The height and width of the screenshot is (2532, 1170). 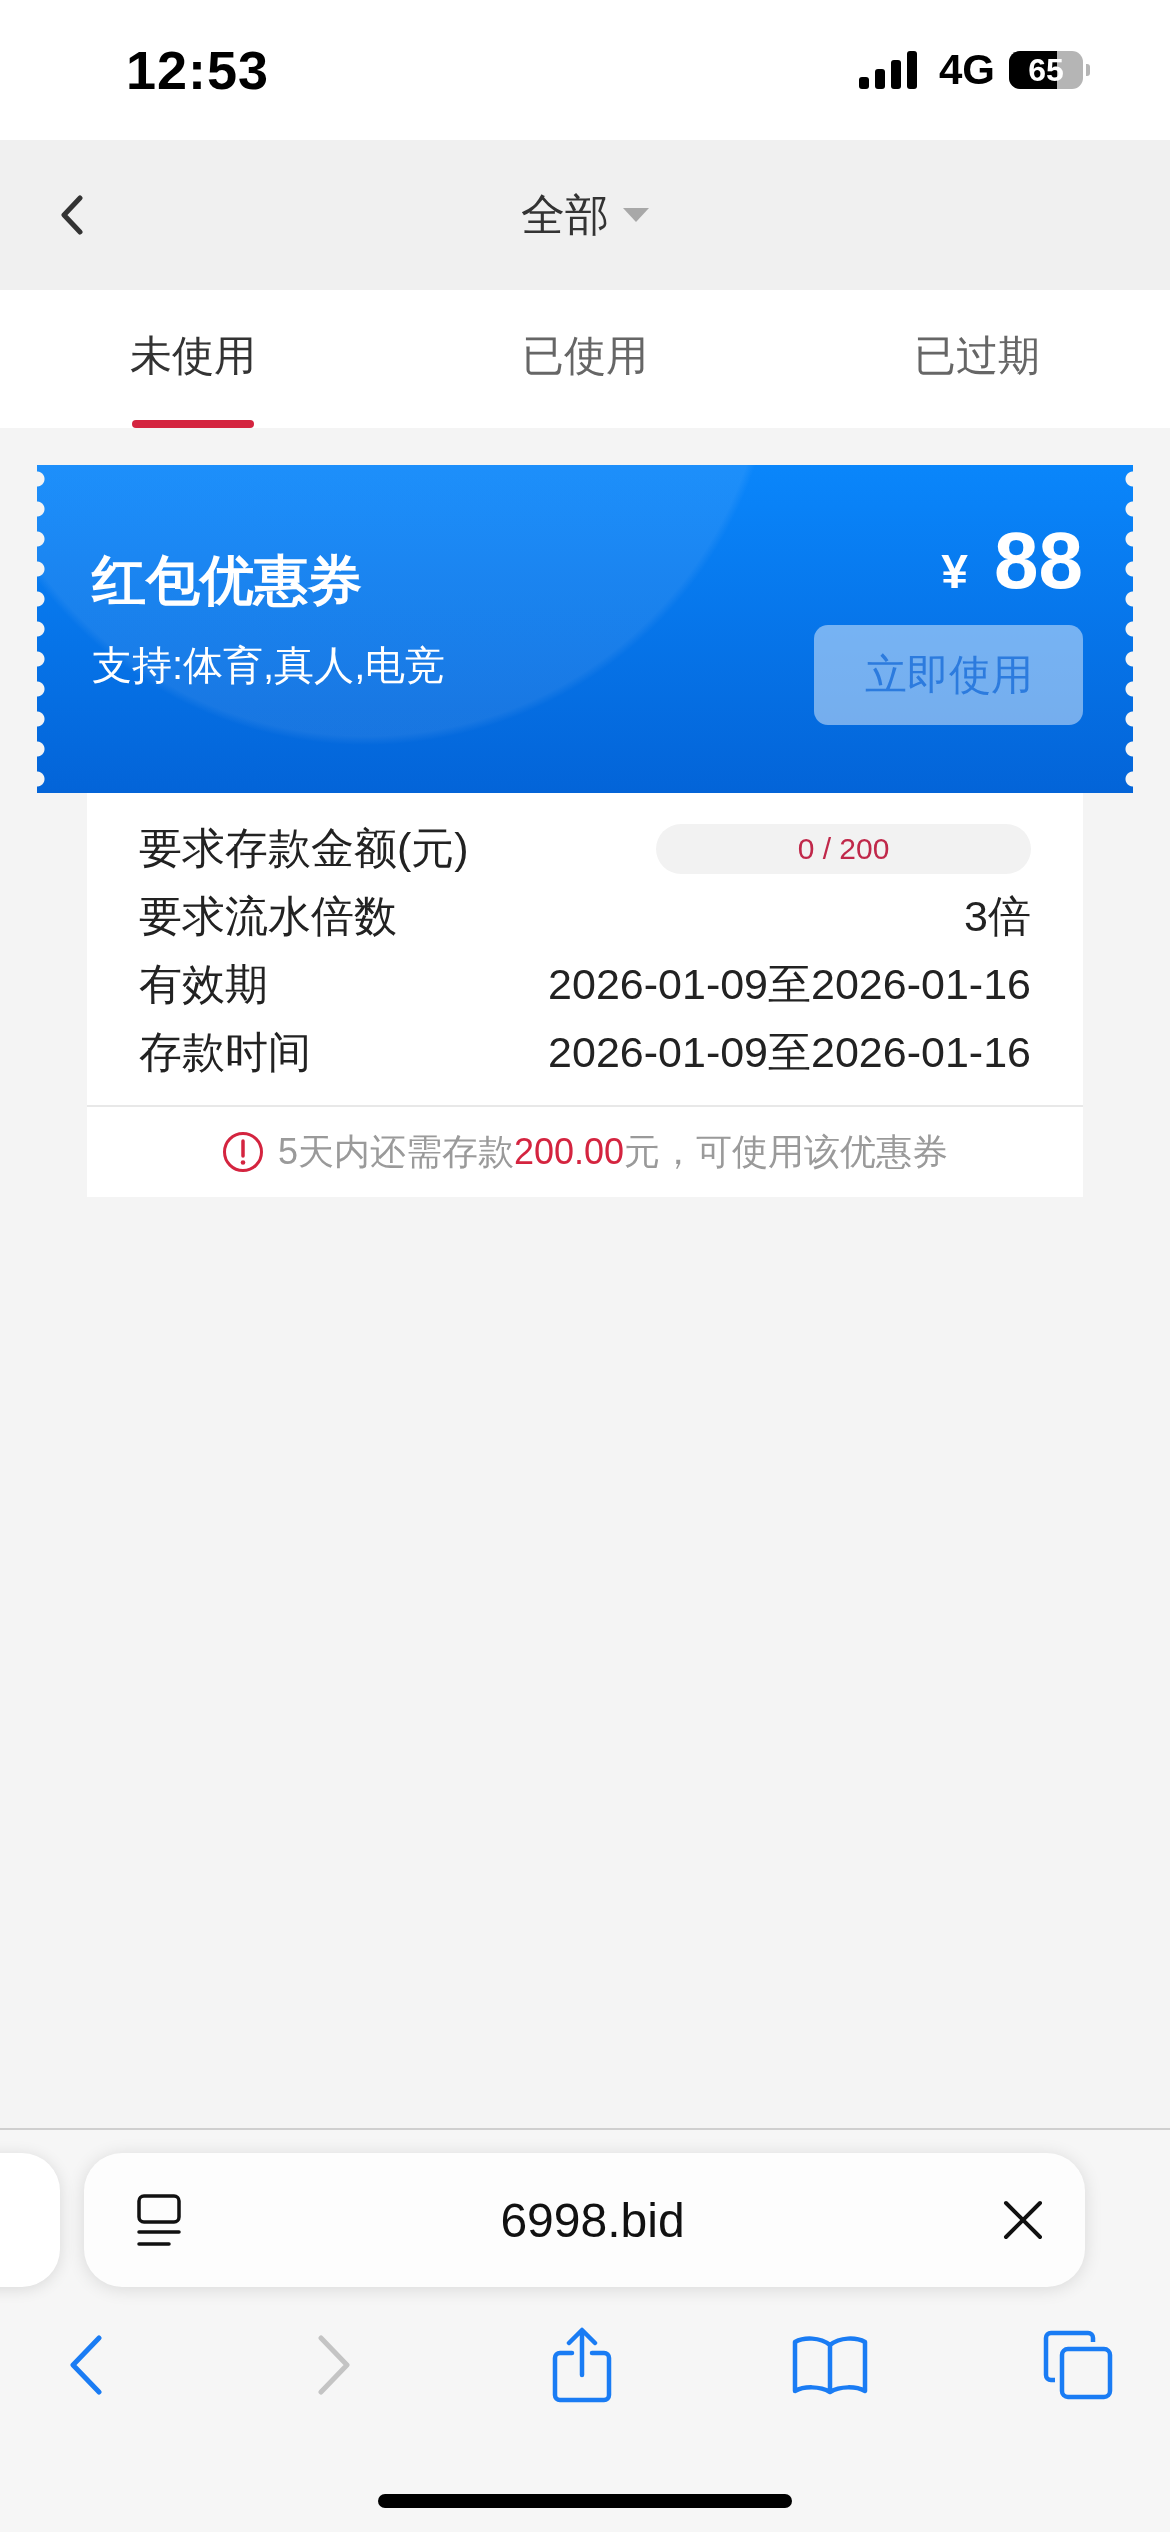 What do you see at coordinates (269, 665) in the screenshot?
I see `coupon-scope: 支持:体育,真人,电竞` at bounding box center [269, 665].